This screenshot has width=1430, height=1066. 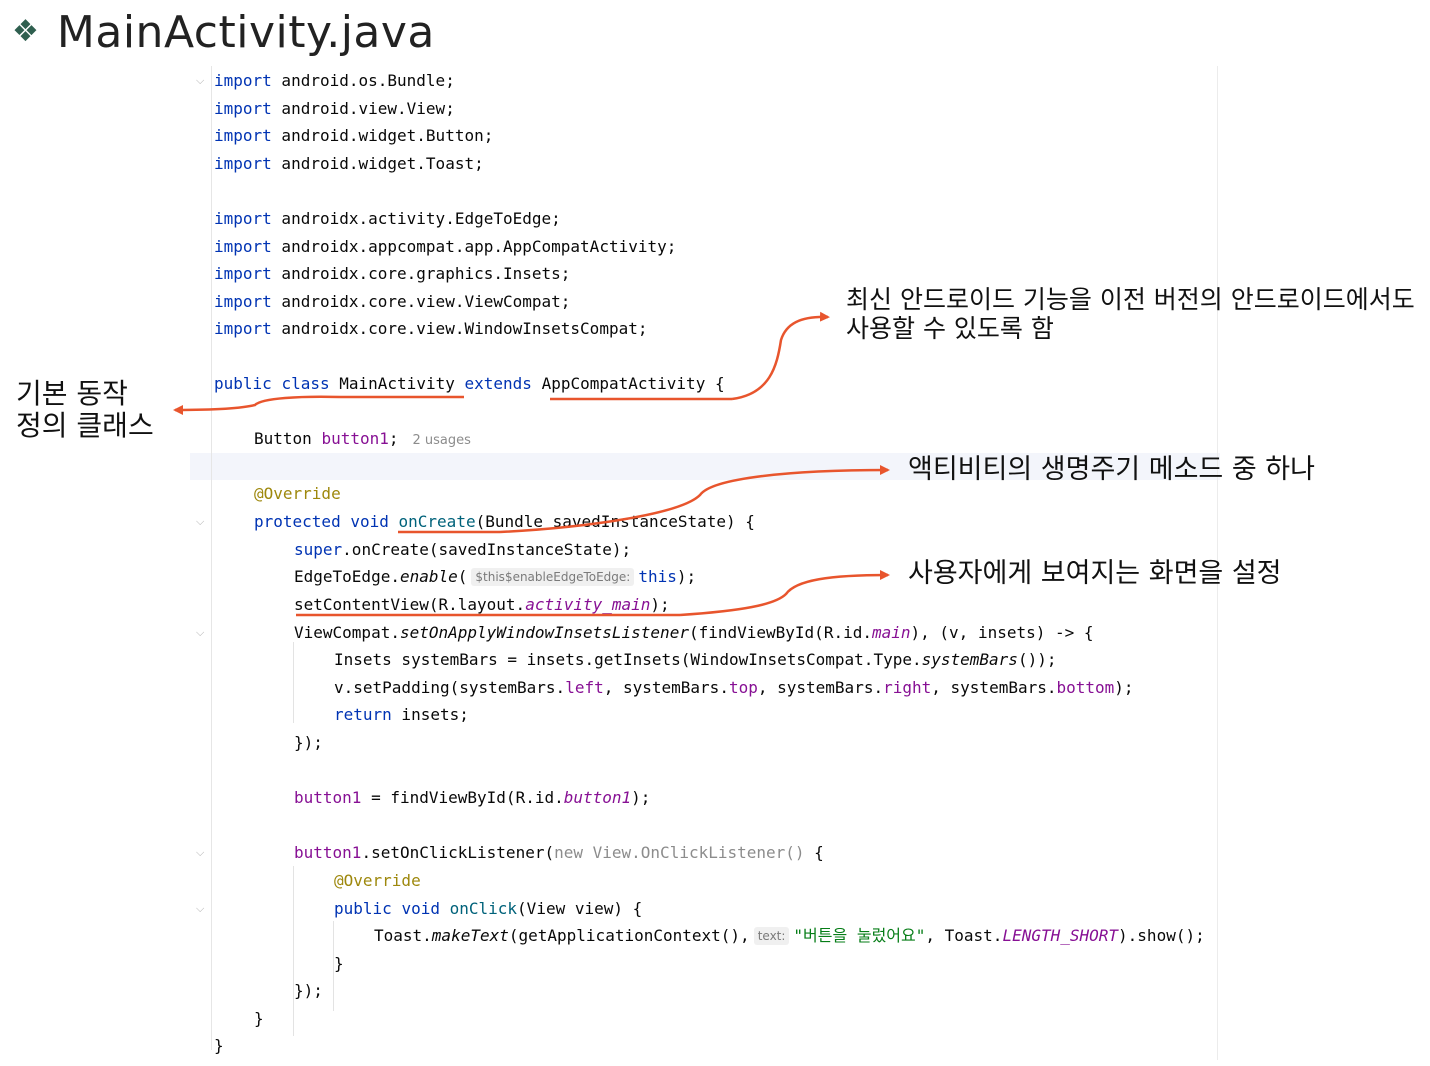 I want to click on annotation-arrows, so click(x=531, y=464).